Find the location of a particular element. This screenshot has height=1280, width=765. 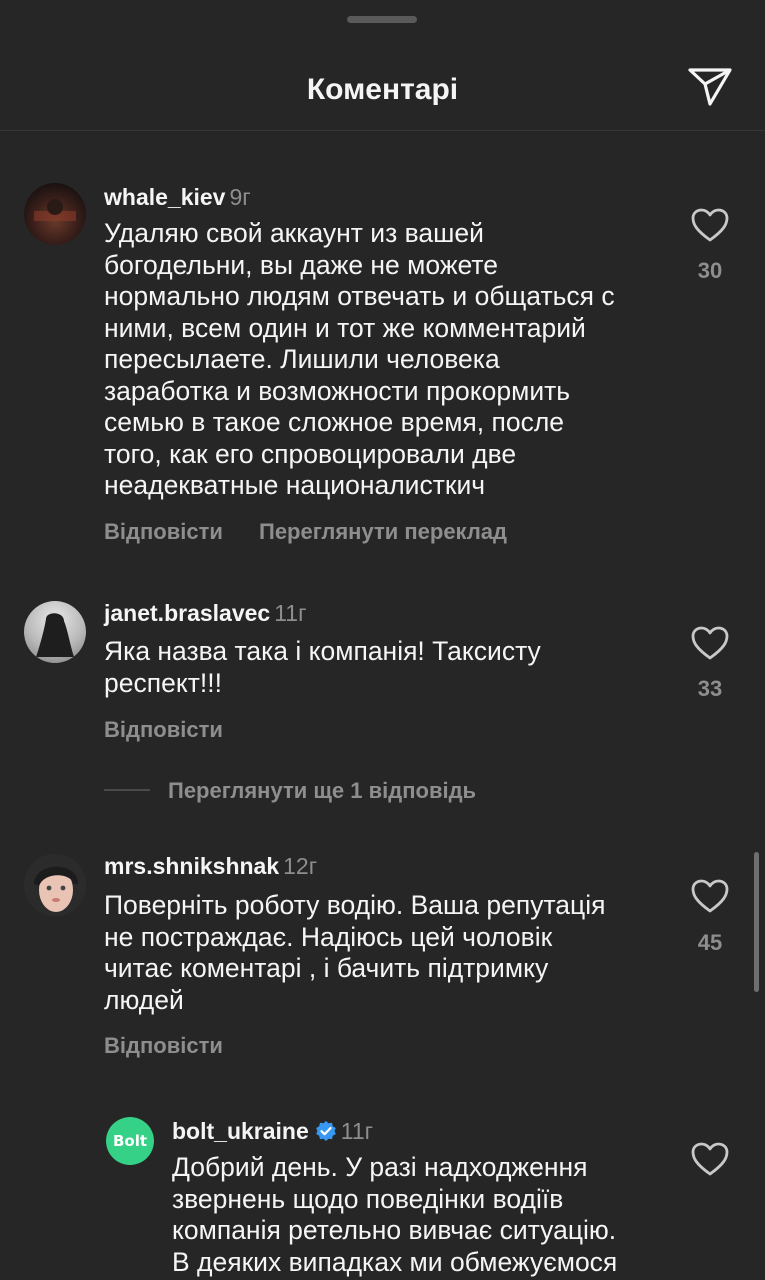

comment-username: mrs.shnikshnak is located at coordinates (191, 866).